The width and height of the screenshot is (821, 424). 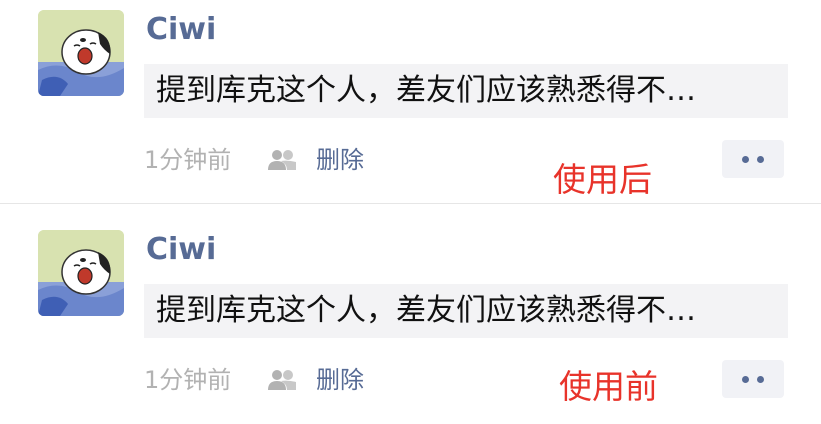 What do you see at coordinates (410, 203) in the screenshot?
I see `divider` at bounding box center [410, 203].